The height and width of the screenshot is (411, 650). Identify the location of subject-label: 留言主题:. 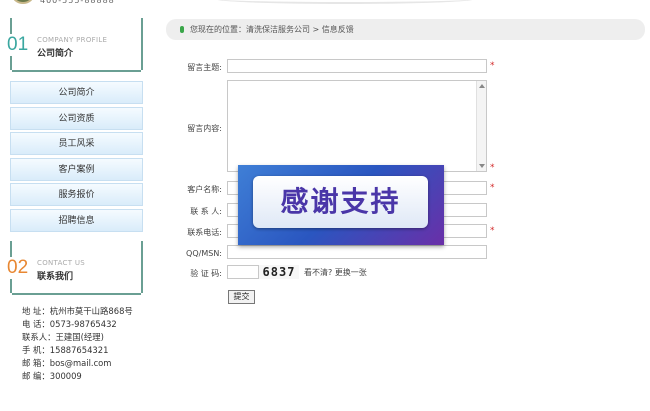
(204, 67).